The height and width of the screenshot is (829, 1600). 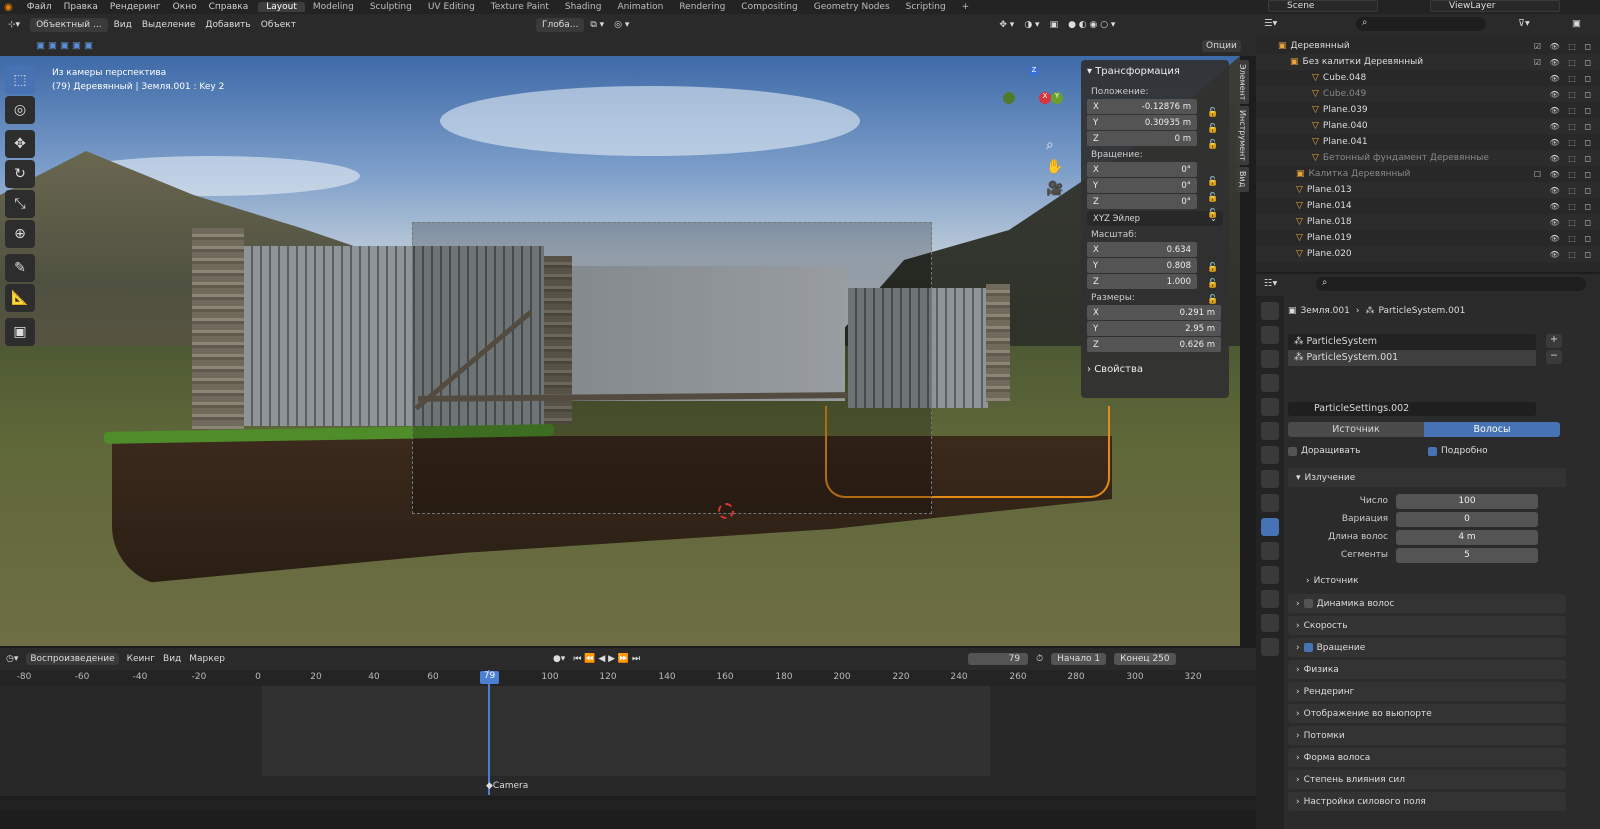 What do you see at coordinates (726, 511) in the screenshot?
I see `3d-cursor-icon` at bounding box center [726, 511].